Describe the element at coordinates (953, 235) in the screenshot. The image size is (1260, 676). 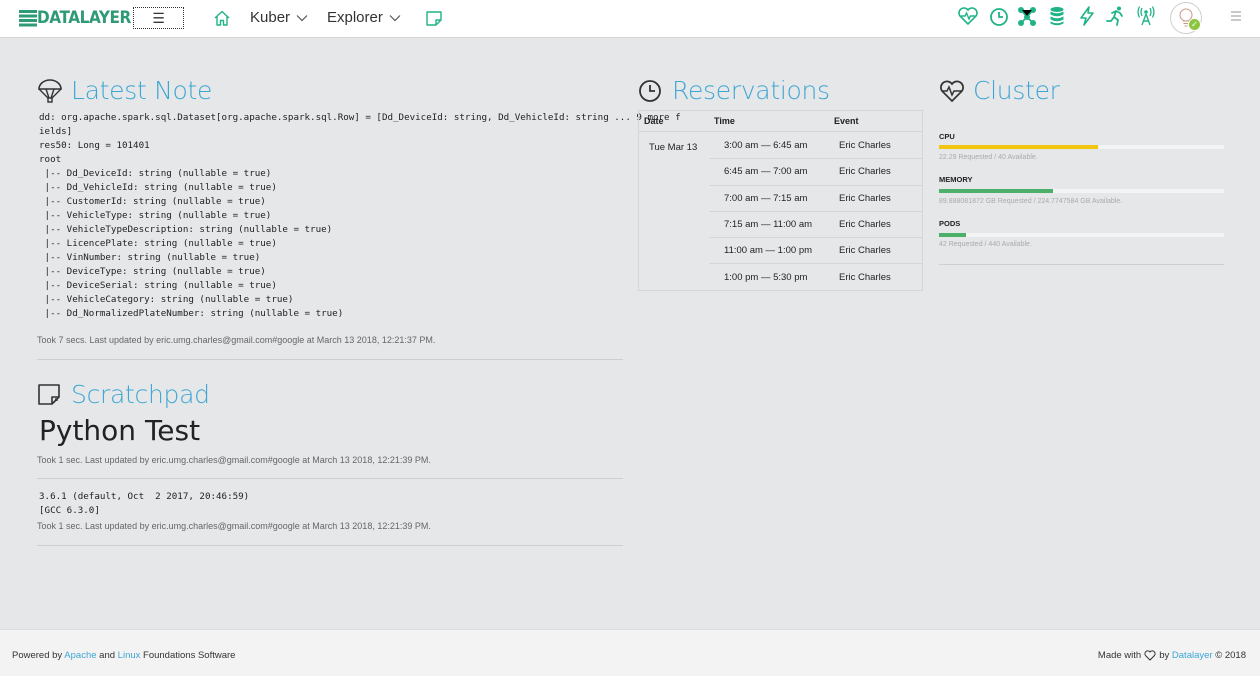
I see `pods-progress-fill` at that location.